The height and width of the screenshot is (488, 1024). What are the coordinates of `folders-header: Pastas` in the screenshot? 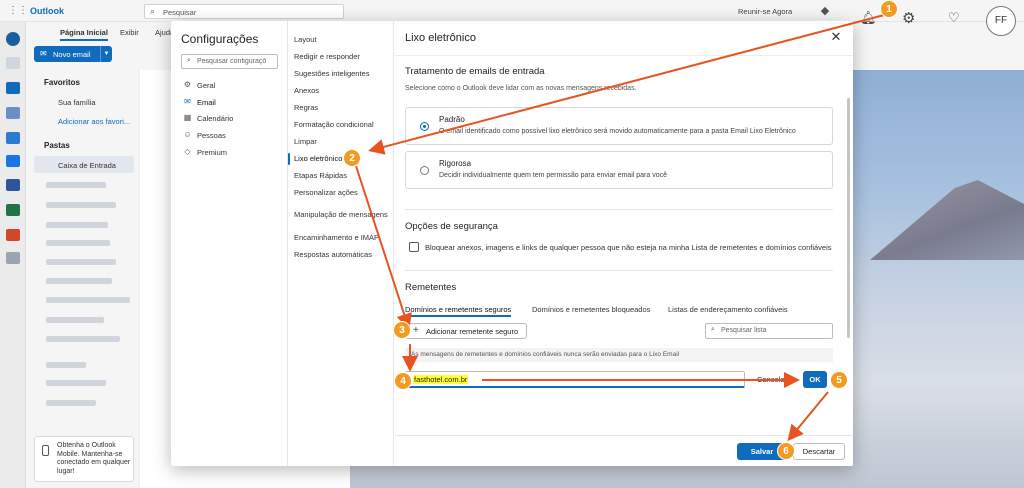 It's located at (57, 145).